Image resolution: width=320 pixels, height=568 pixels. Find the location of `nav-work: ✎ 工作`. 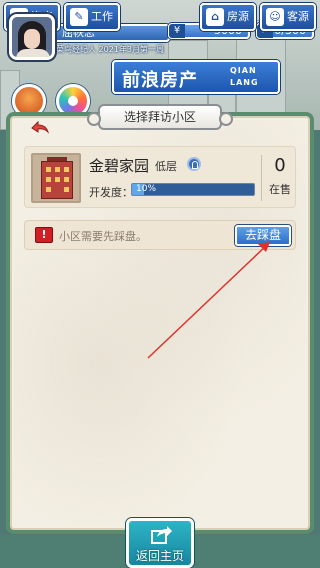

nav-work: ✎ 工作 is located at coordinates (92, 17).